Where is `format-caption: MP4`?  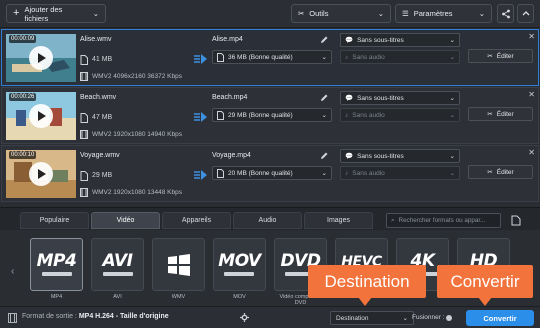 format-caption: MP4 is located at coordinates (56, 297).